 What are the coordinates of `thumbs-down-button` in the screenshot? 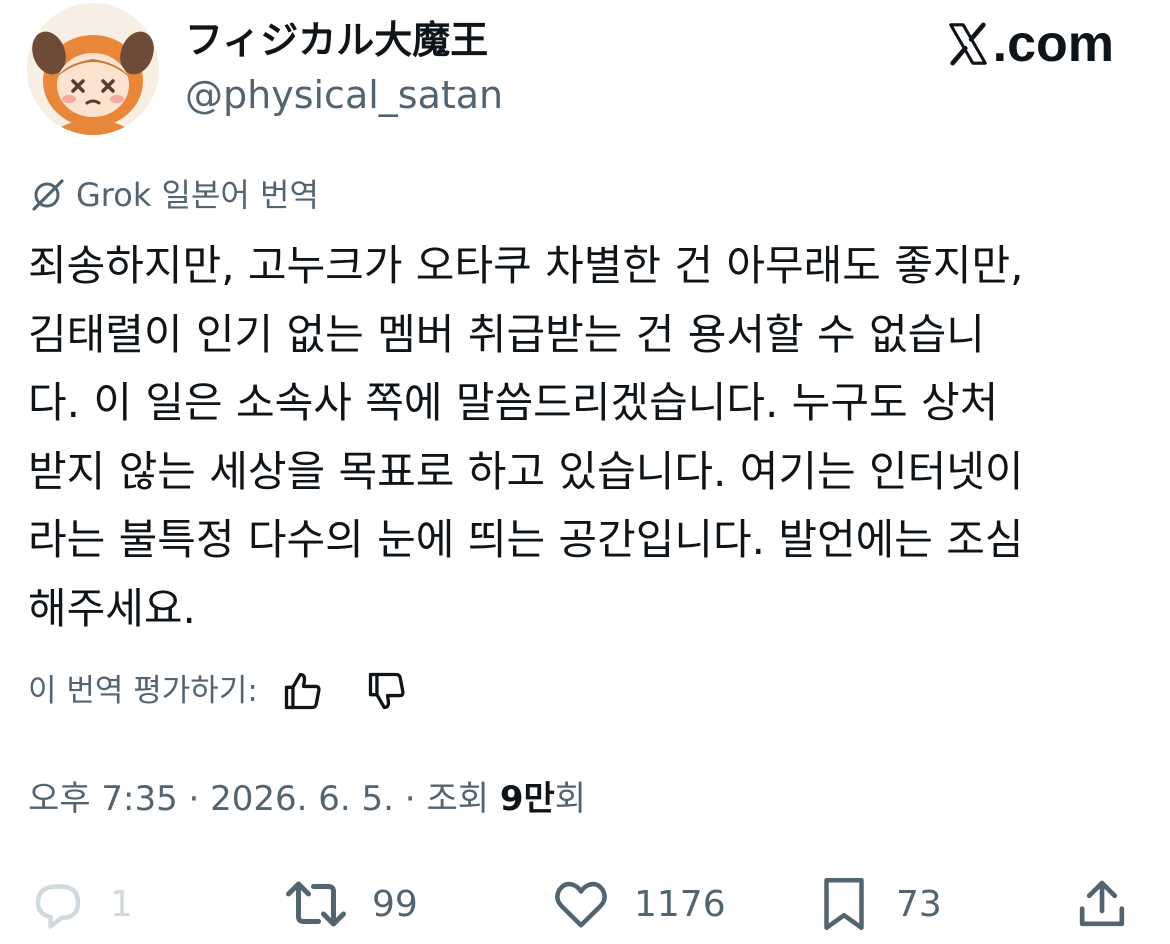 It's located at (387, 691).